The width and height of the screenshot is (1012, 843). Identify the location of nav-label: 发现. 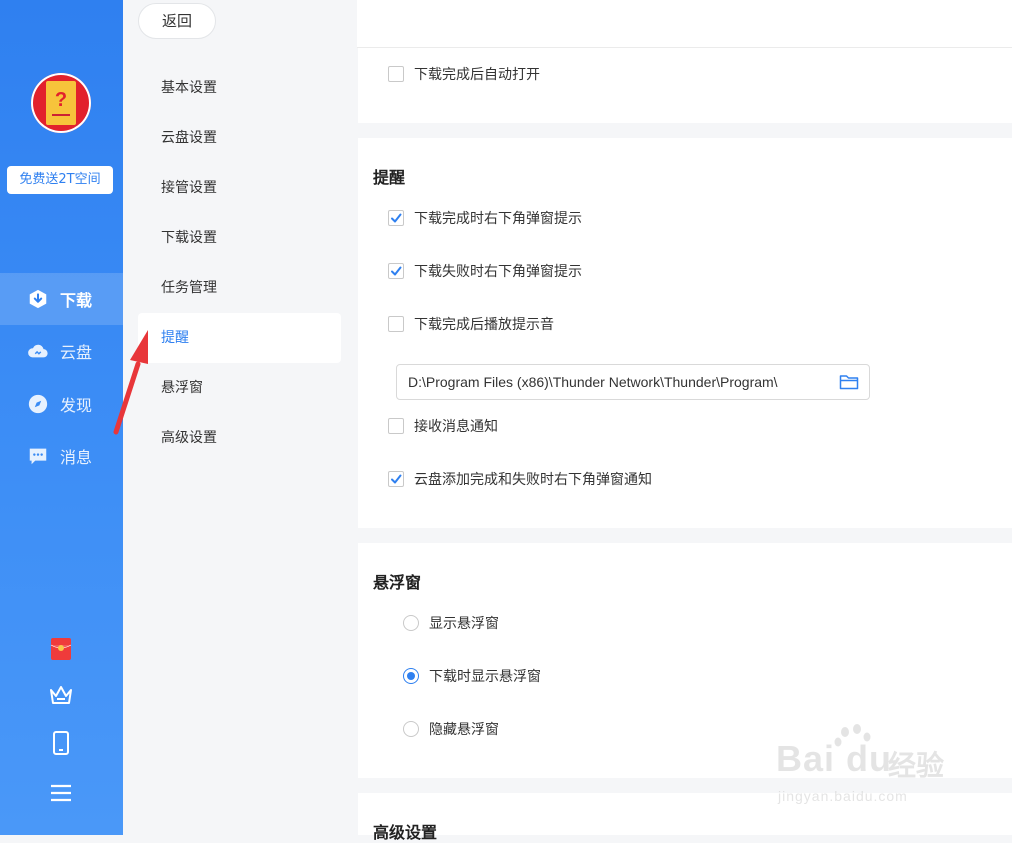
(76, 405).